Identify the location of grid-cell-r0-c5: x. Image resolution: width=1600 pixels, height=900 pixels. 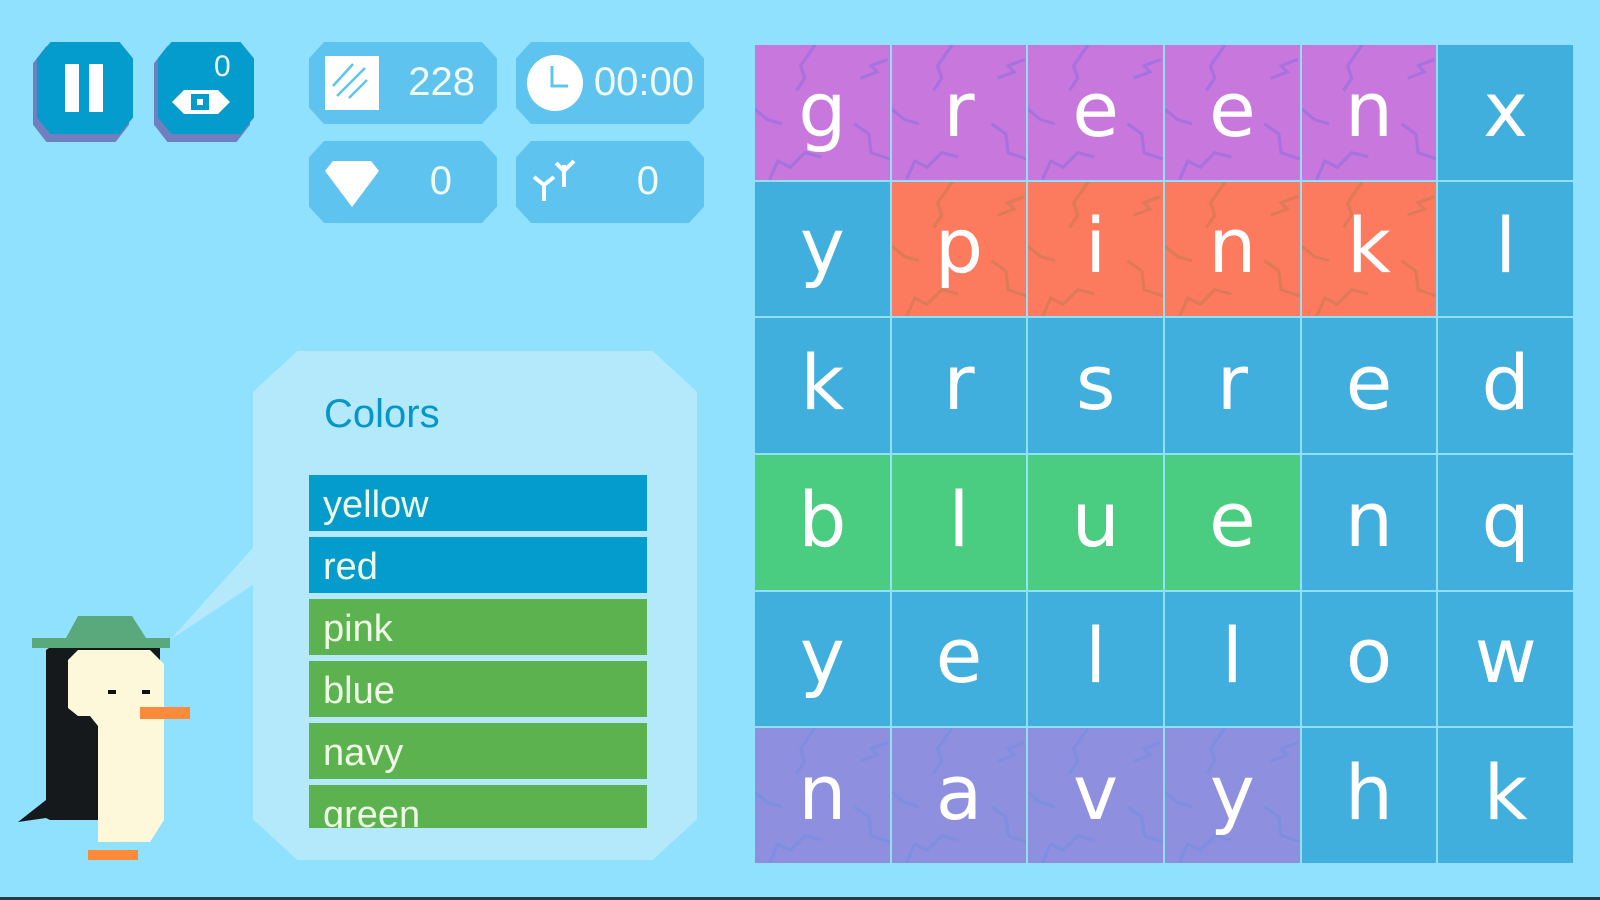
(1505, 112).